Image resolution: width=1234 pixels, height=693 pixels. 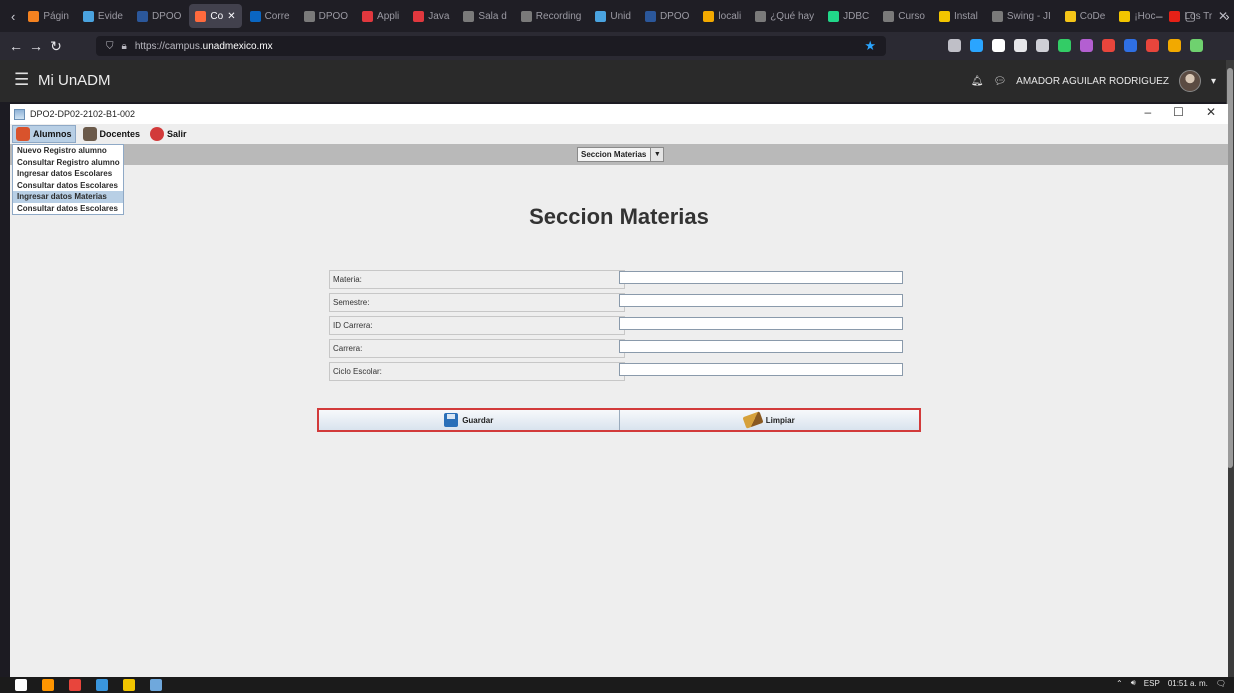 I want to click on menu-docentes: Docentes, so click(x=112, y=134).